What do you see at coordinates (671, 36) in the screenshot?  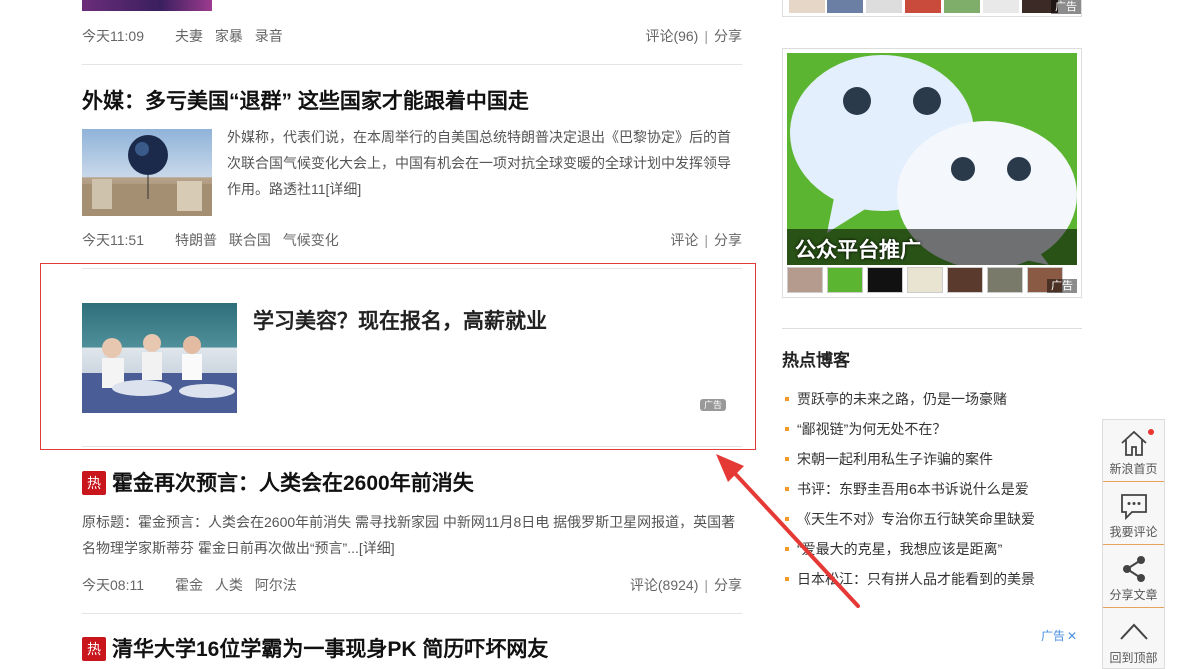 I see `comment-link: 评论(96)` at bounding box center [671, 36].